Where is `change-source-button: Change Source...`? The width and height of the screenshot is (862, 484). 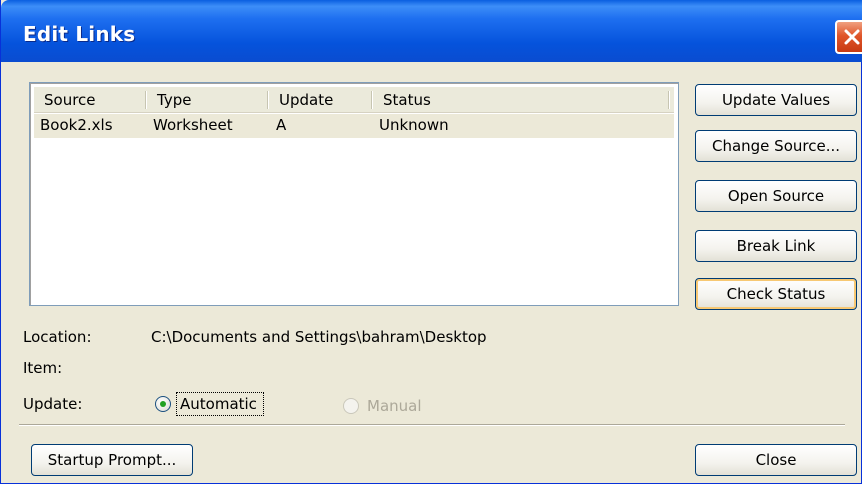 change-source-button: Change Source... is located at coordinates (776, 146).